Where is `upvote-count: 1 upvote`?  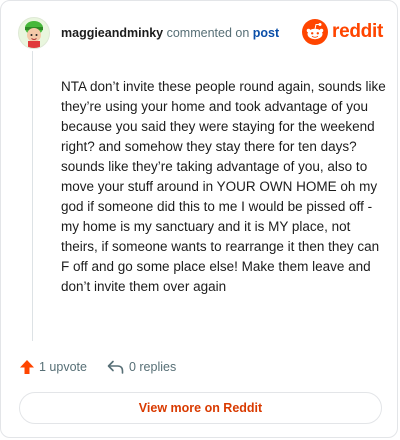 upvote-count: 1 upvote is located at coordinates (63, 367).